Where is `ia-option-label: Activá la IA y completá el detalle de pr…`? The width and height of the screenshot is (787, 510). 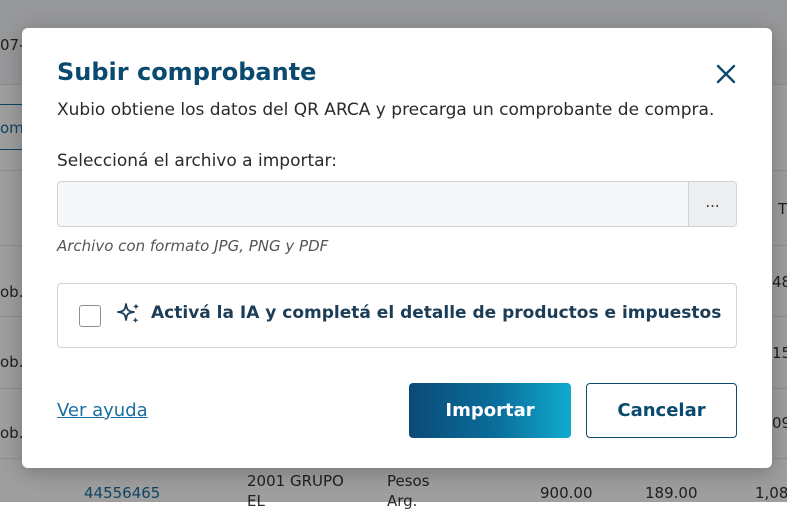 ia-option-label: Activá la IA y completá el detalle de pr… is located at coordinates (436, 313).